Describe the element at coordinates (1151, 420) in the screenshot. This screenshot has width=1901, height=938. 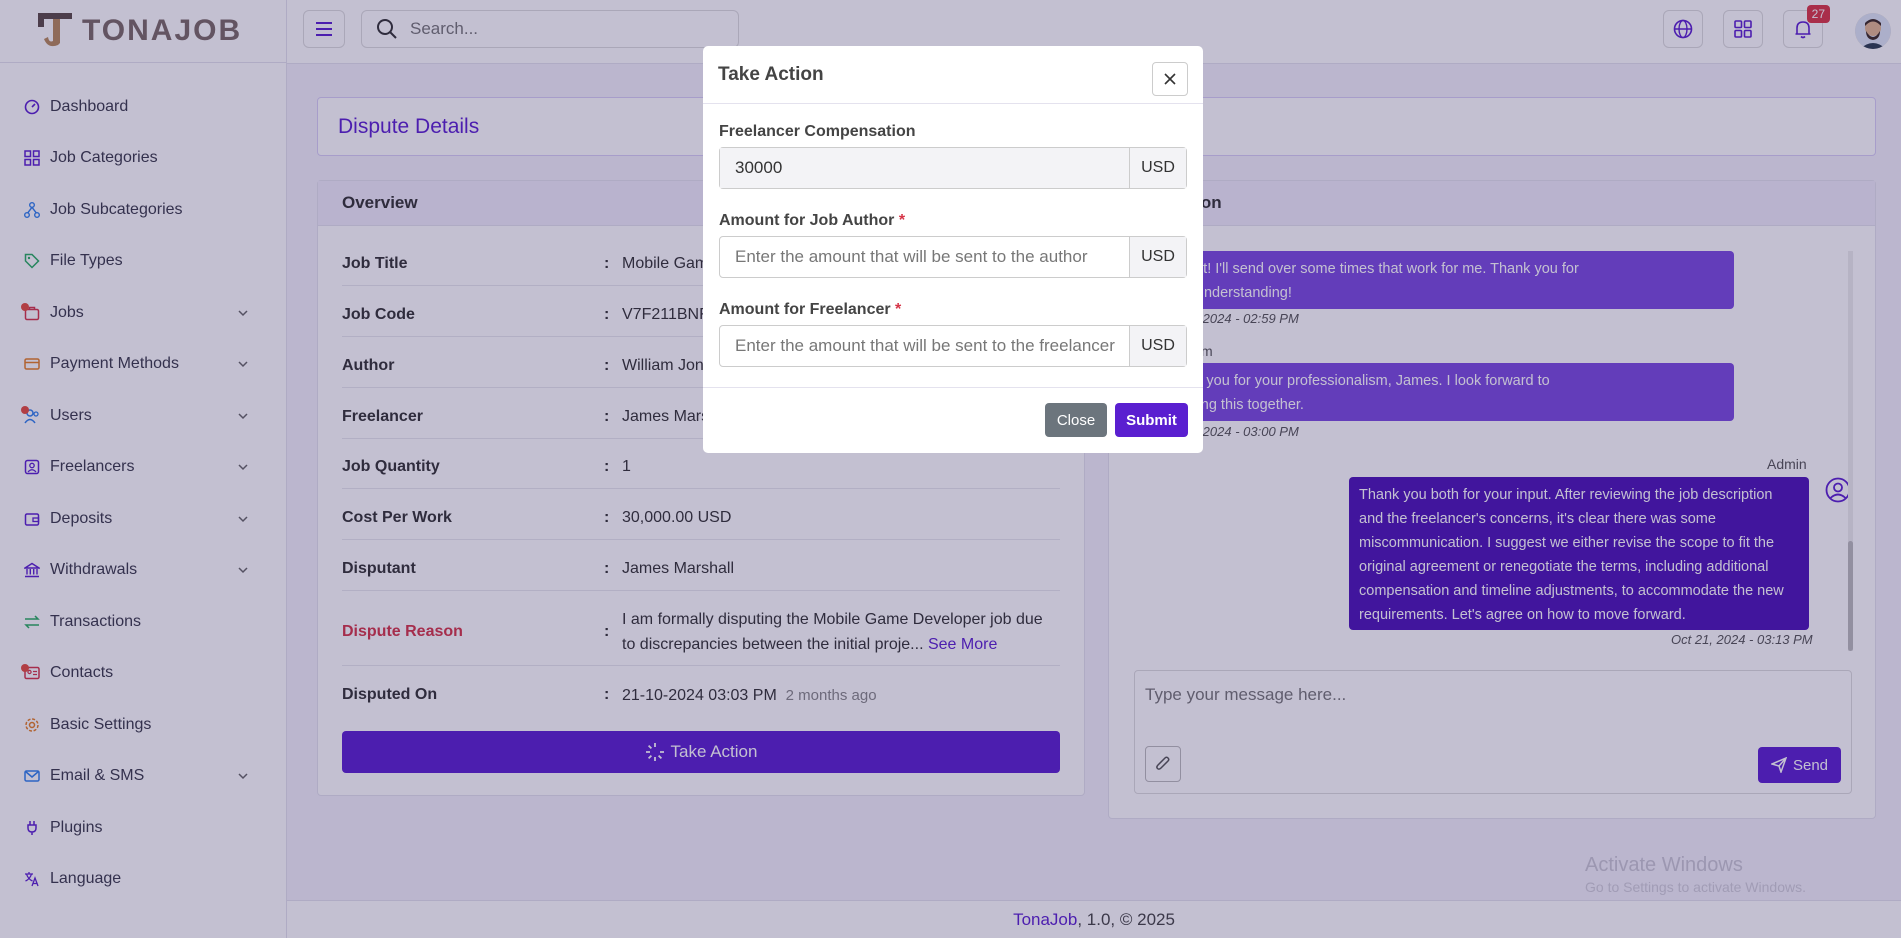
I see `submit-button: Submit` at that location.